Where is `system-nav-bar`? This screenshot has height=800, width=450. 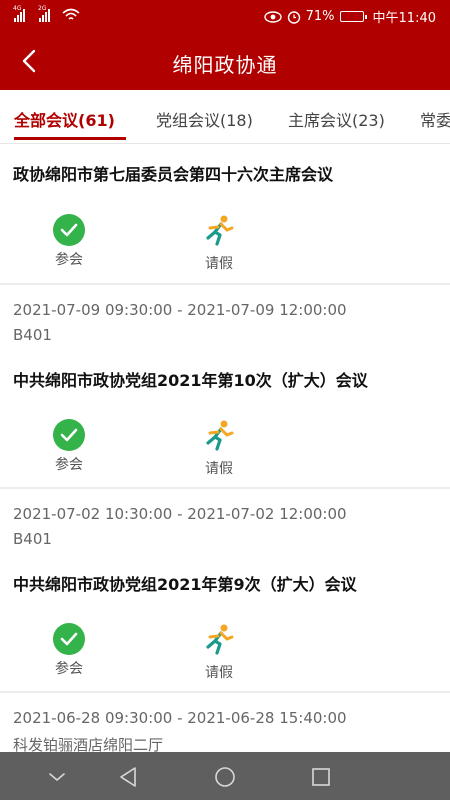 system-nav-bar is located at coordinates (225, 776).